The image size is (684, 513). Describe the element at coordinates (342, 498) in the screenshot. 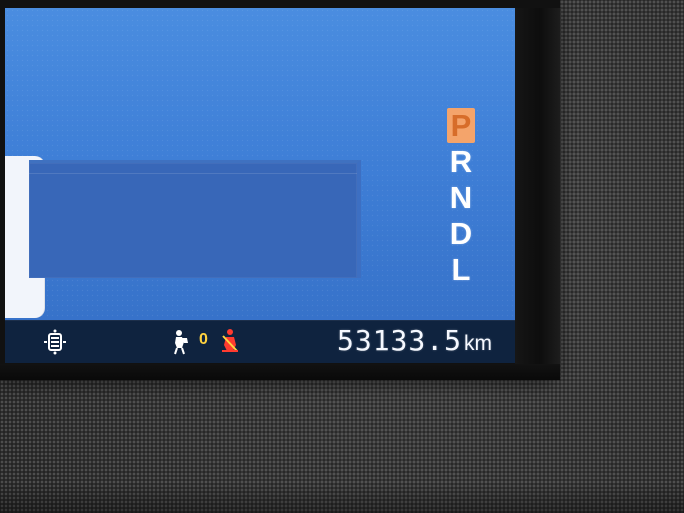

I see `bottom-shadow` at that location.